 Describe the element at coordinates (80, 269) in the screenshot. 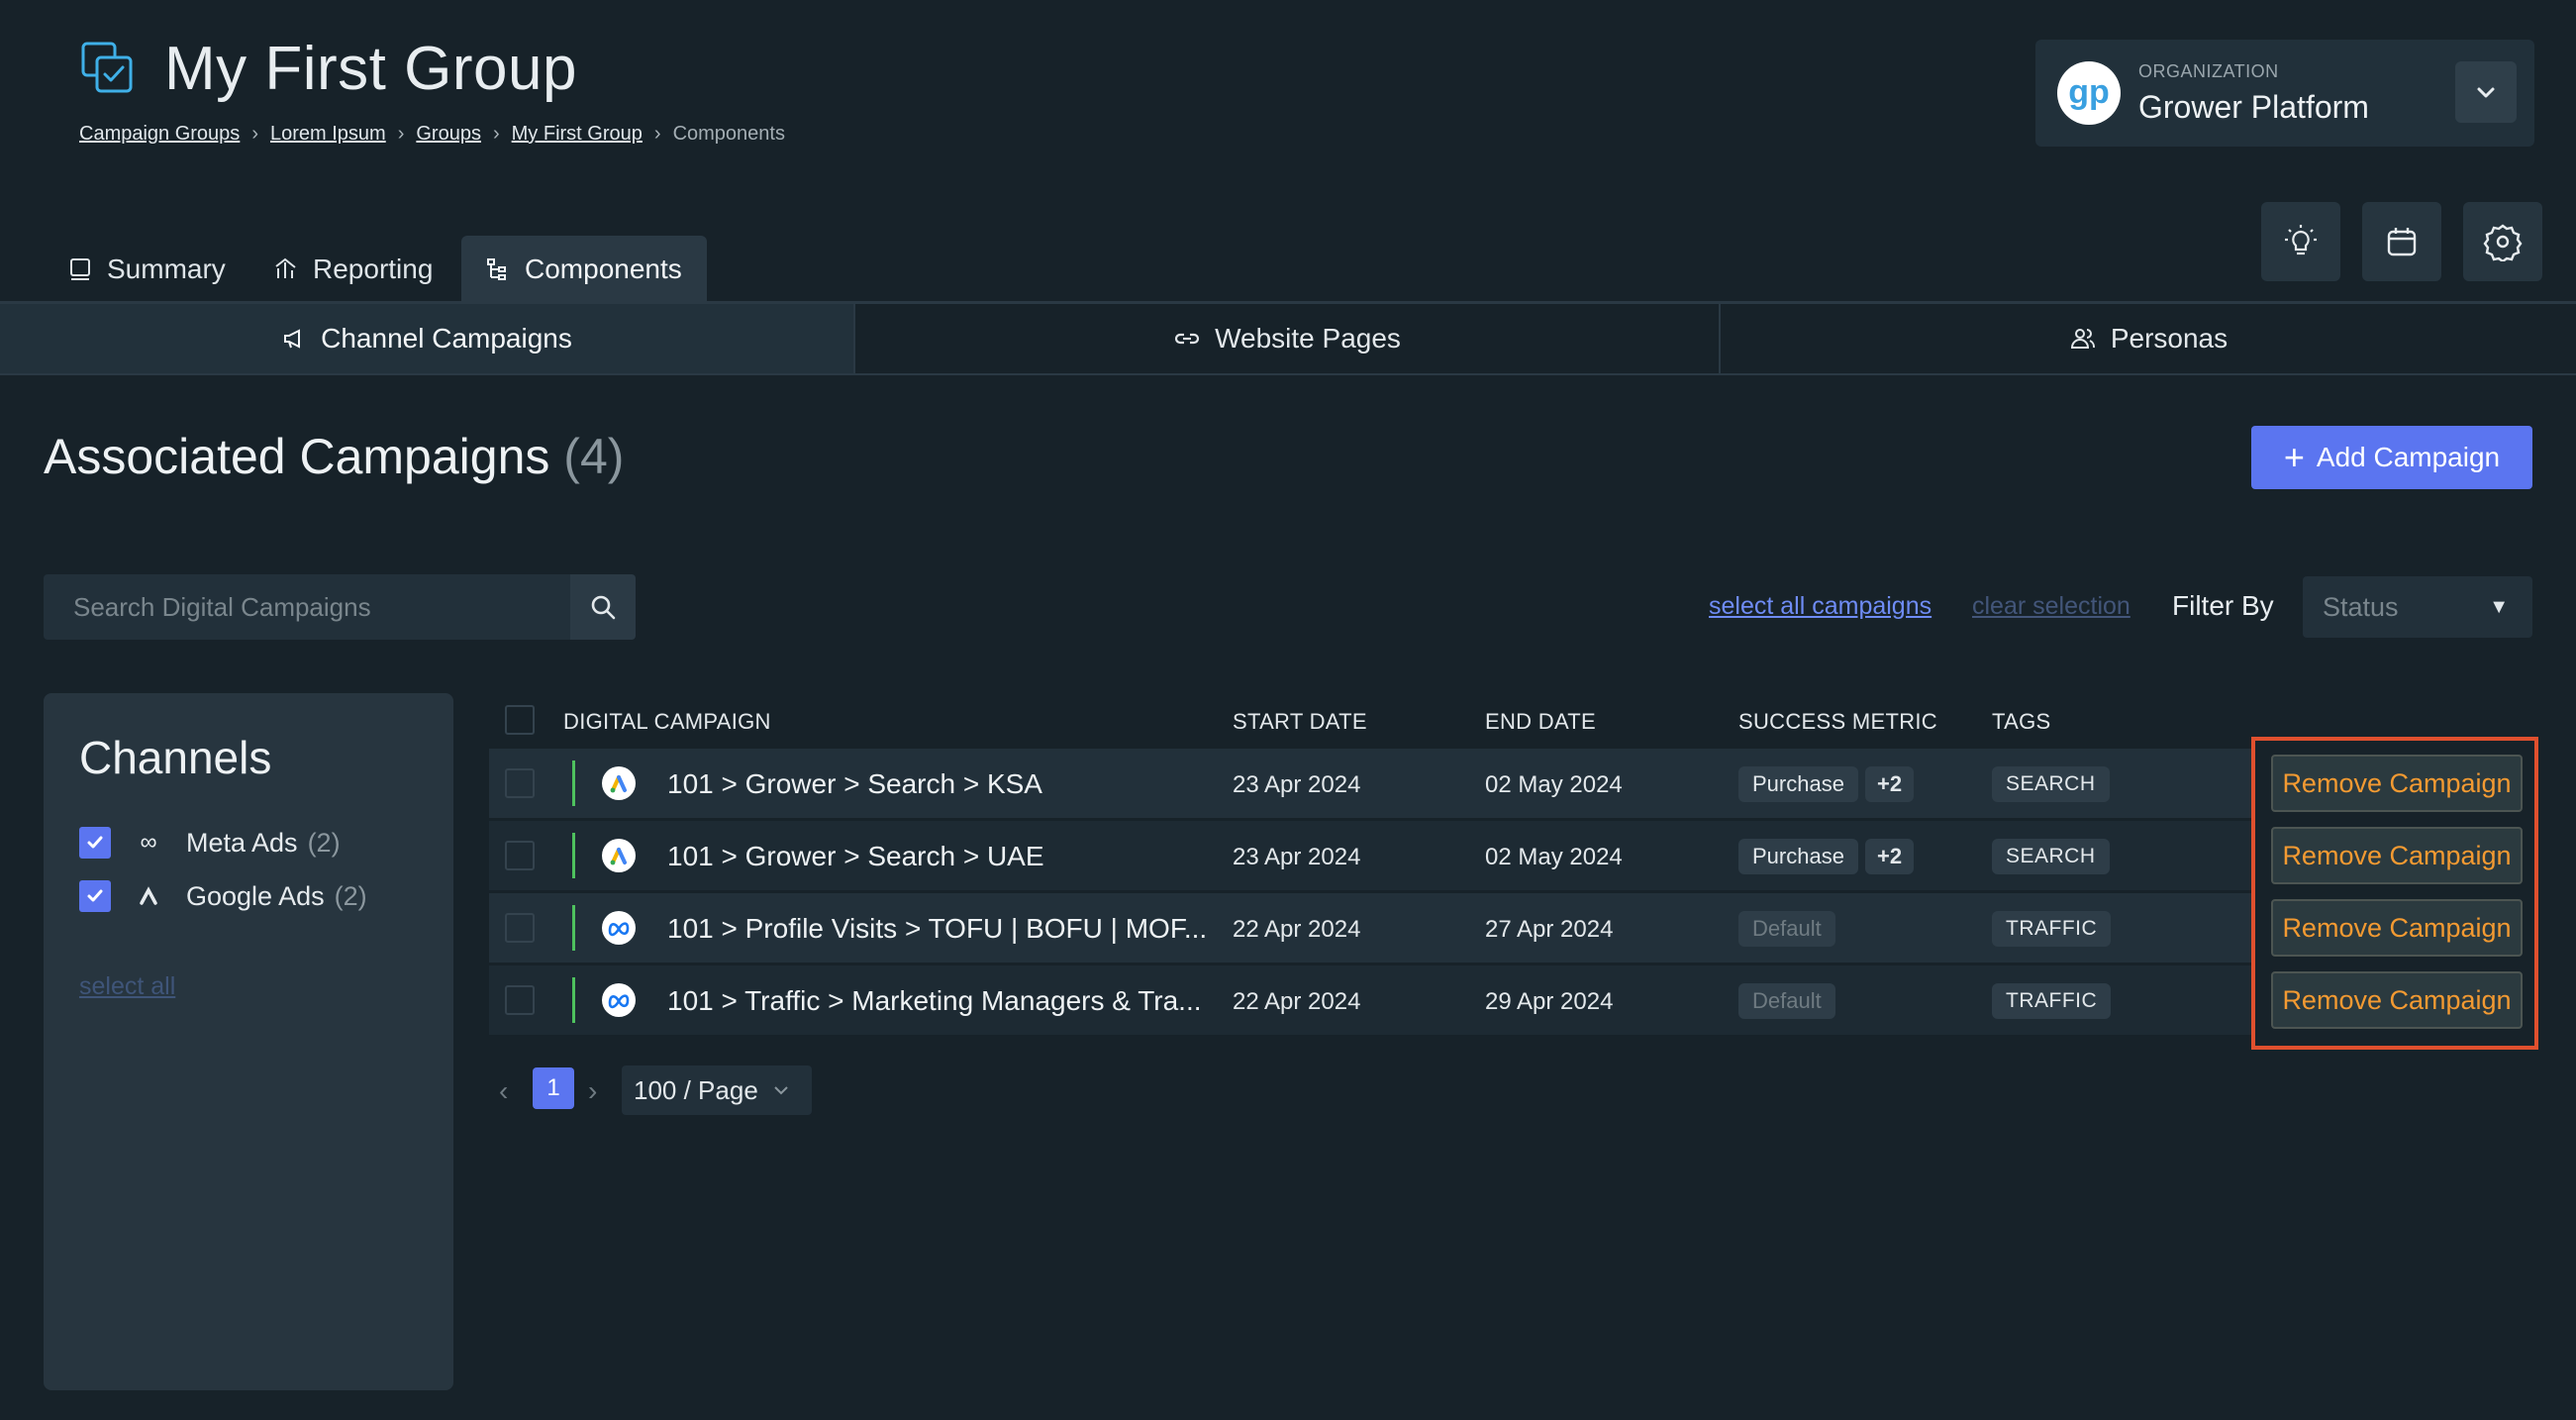

I see `book-icon` at that location.